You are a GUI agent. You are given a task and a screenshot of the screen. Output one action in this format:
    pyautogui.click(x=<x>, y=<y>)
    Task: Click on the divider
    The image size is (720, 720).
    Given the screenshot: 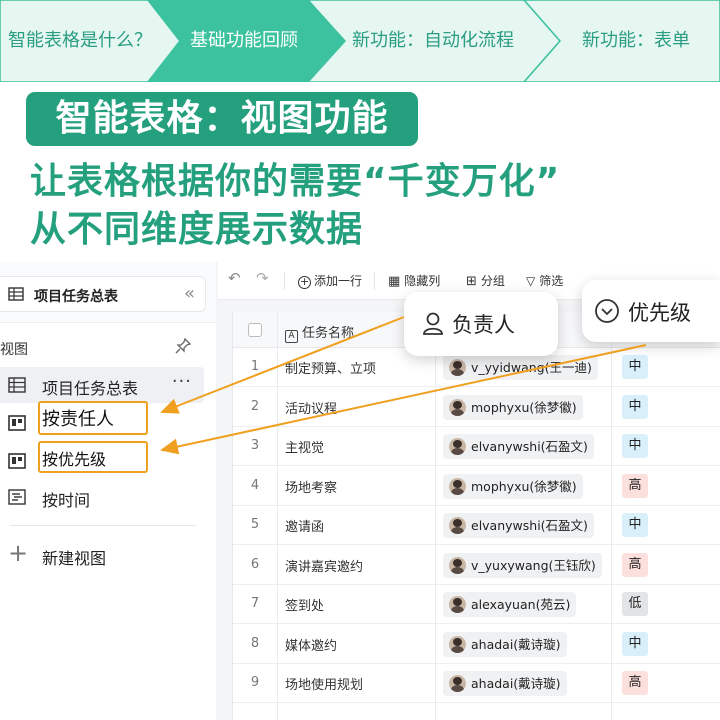 What is the action you would take?
    pyautogui.click(x=103, y=525)
    